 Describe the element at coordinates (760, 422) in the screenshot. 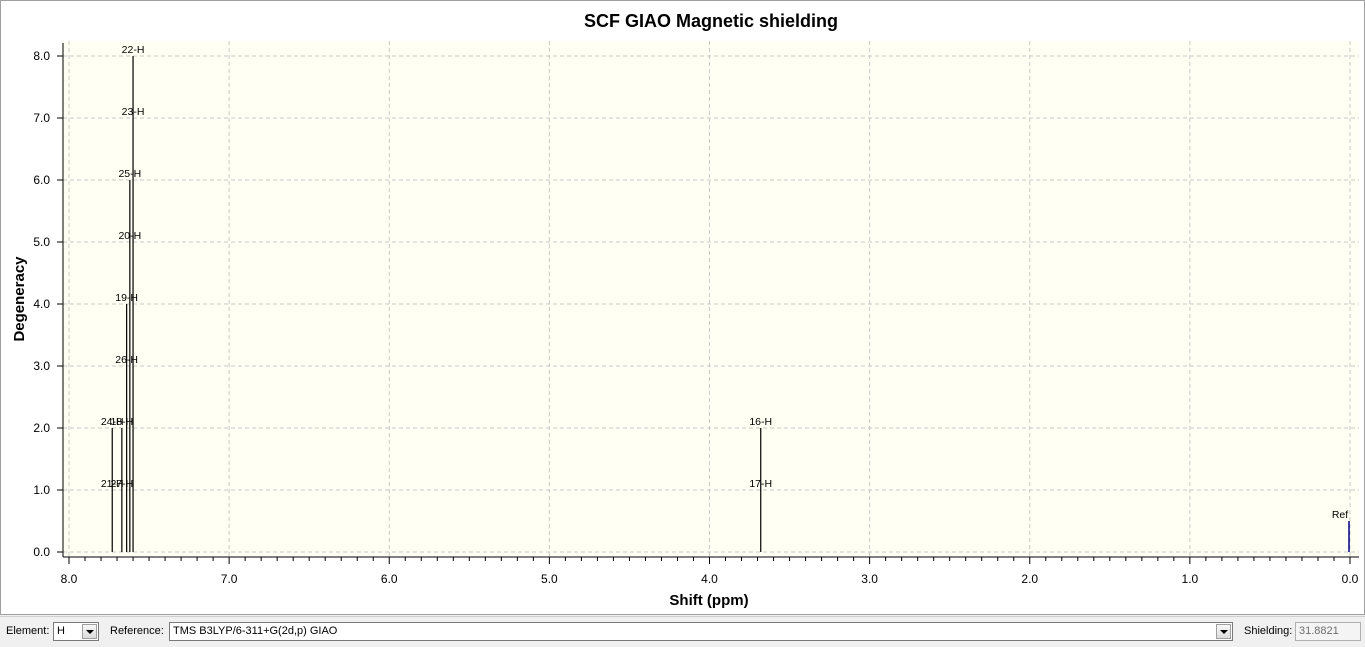

I see `peak-label: 16-H` at that location.